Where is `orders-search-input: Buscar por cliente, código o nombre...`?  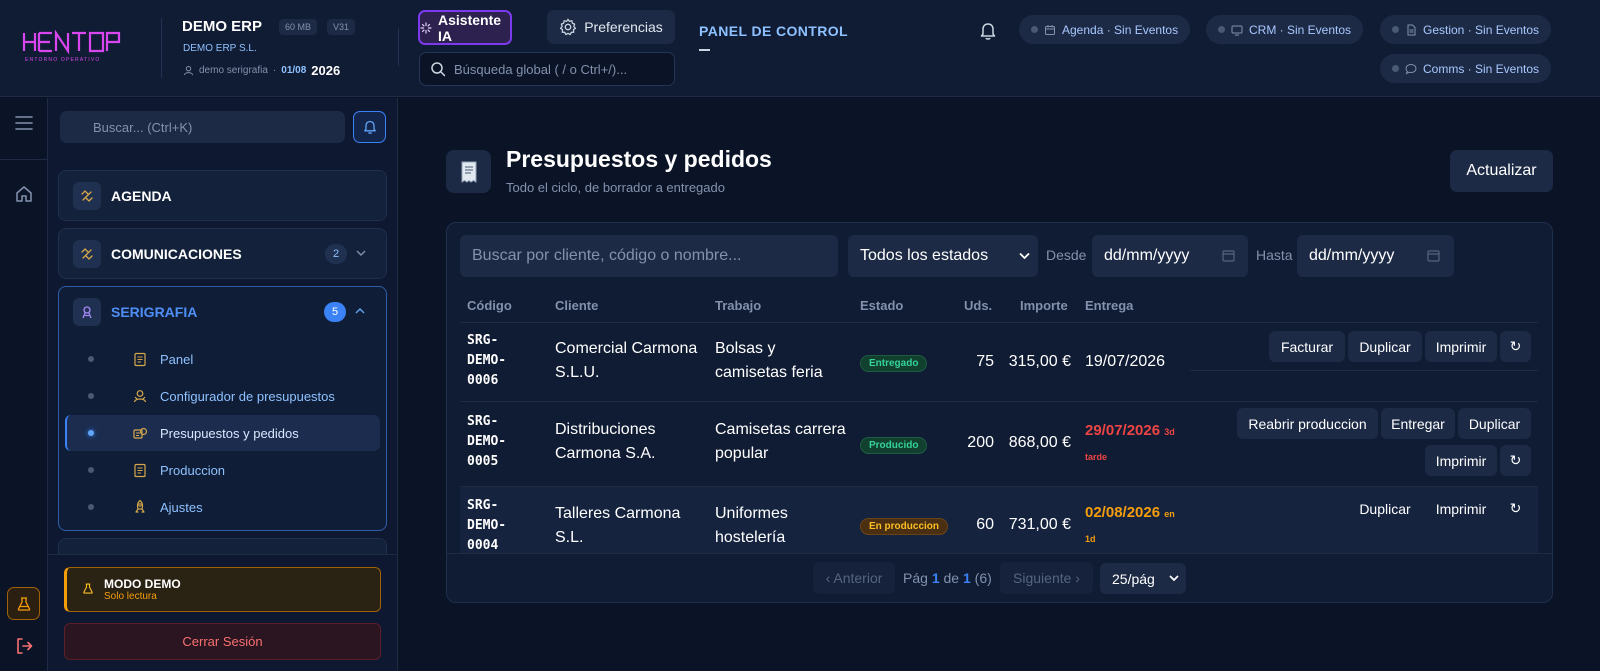 orders-search-input: Buscar por cliente, código o nombre... is located at coordinates (649, 256).